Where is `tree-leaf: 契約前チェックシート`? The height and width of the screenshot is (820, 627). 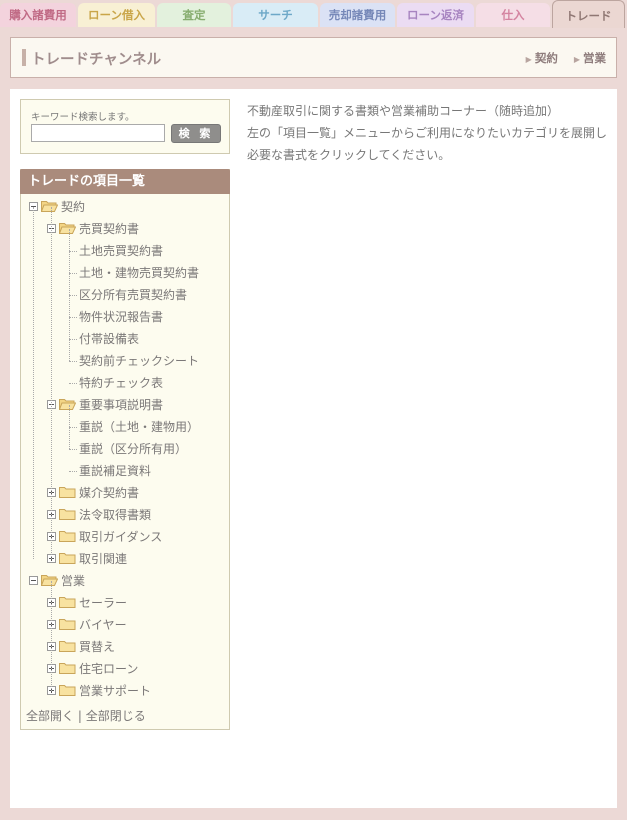
tree-leaf: 契約前チェックシート is located at coordinates (139, 361).